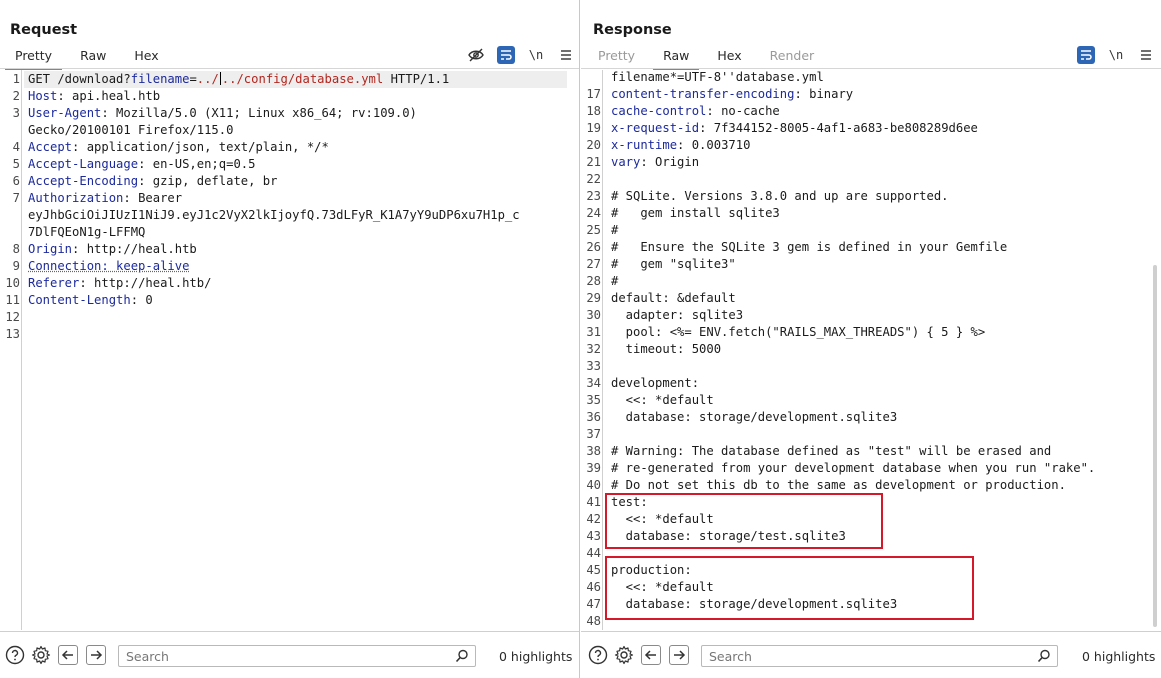  I want to click on code-text: : no-cache, so click(743, 111).